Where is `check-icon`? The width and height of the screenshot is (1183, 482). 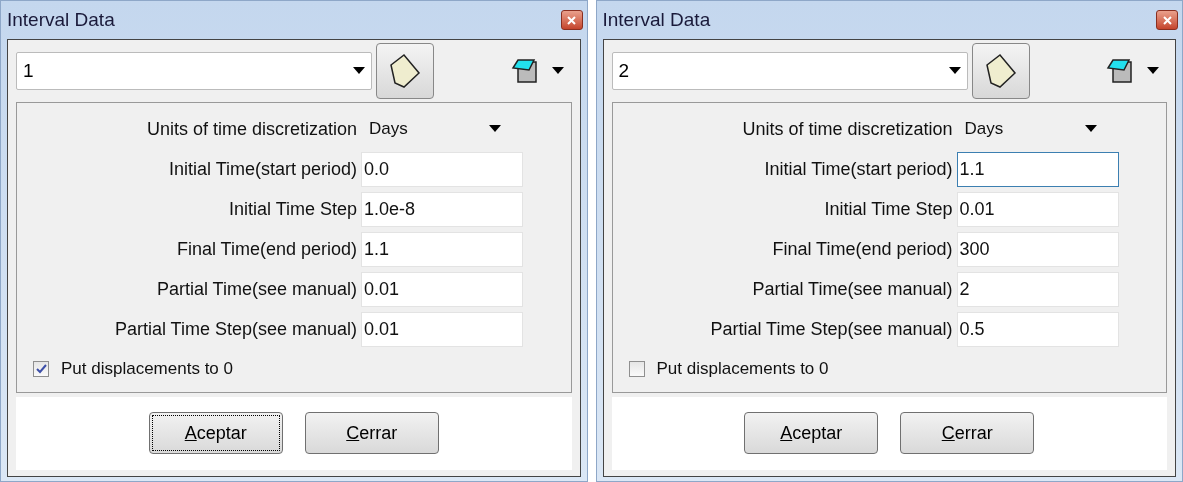 check-icon is located at coordinates (41, 368).